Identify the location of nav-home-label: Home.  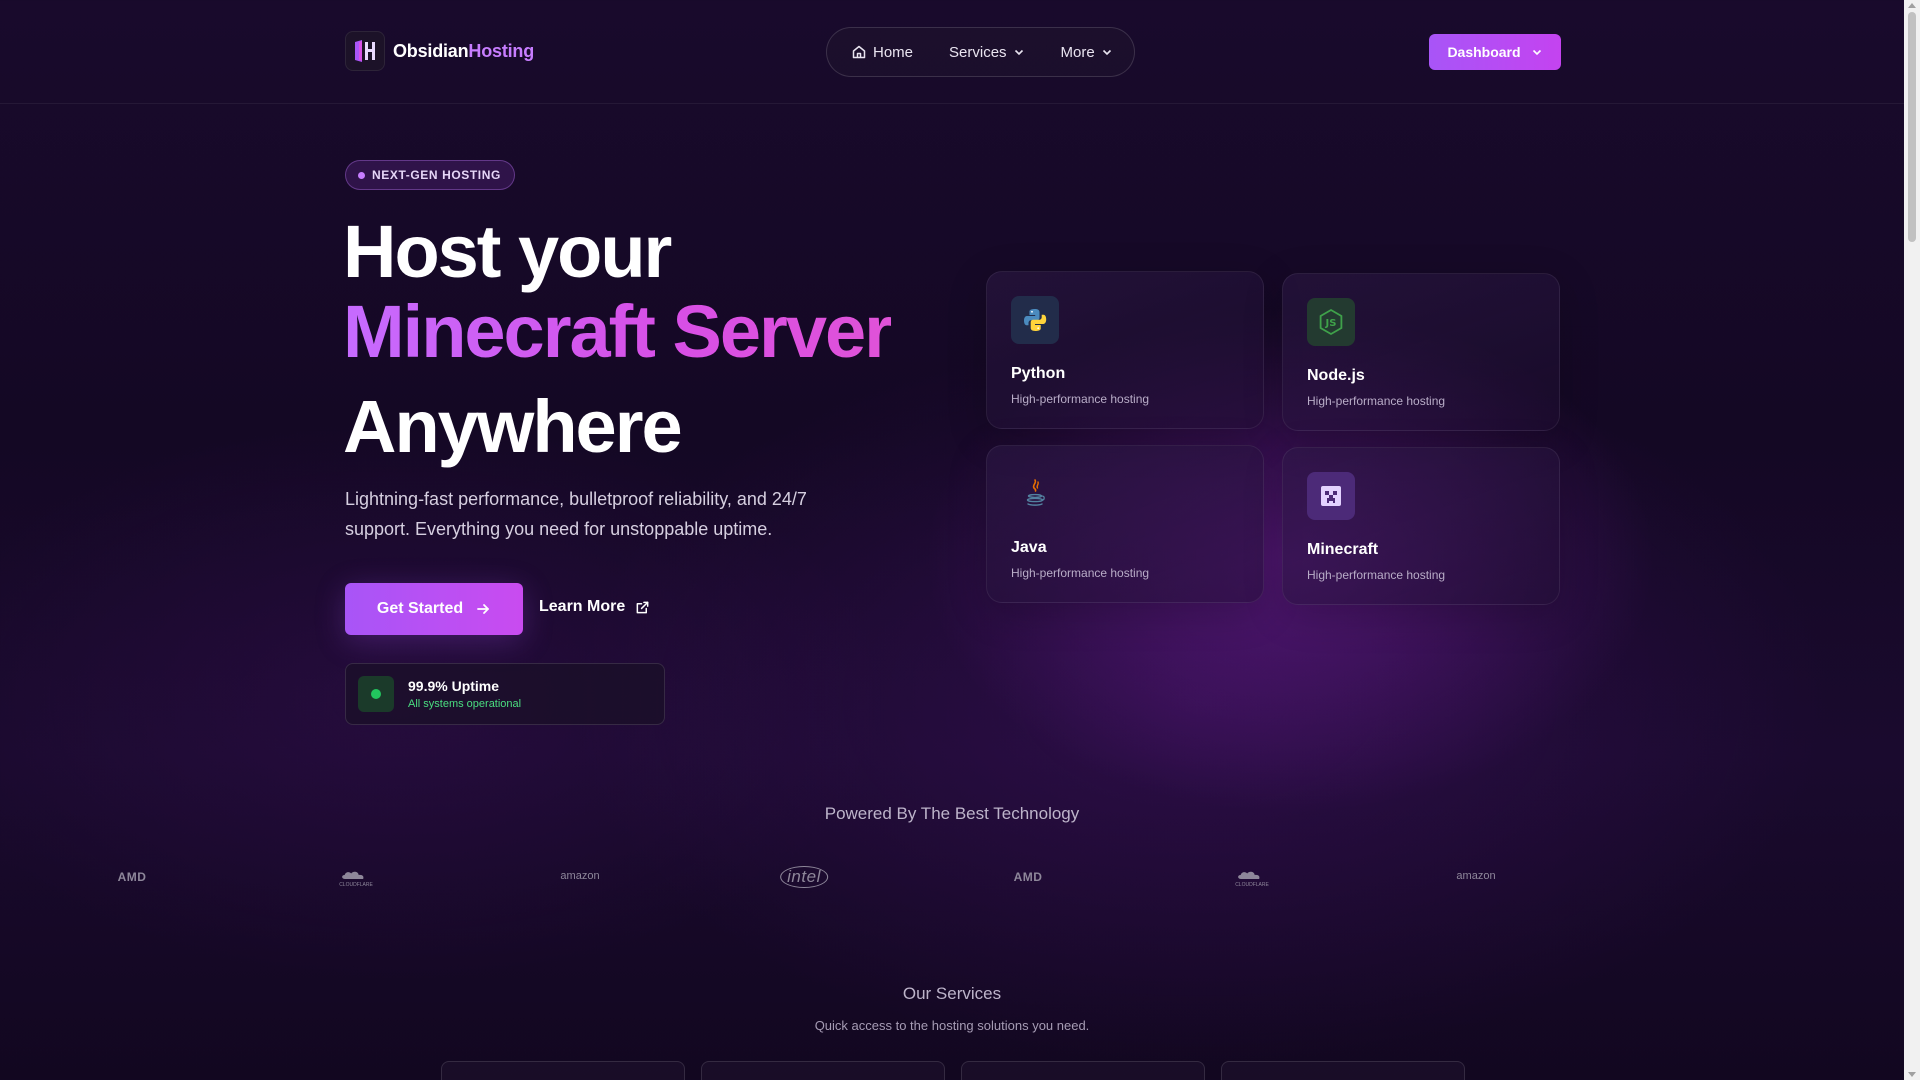
(893, 52).